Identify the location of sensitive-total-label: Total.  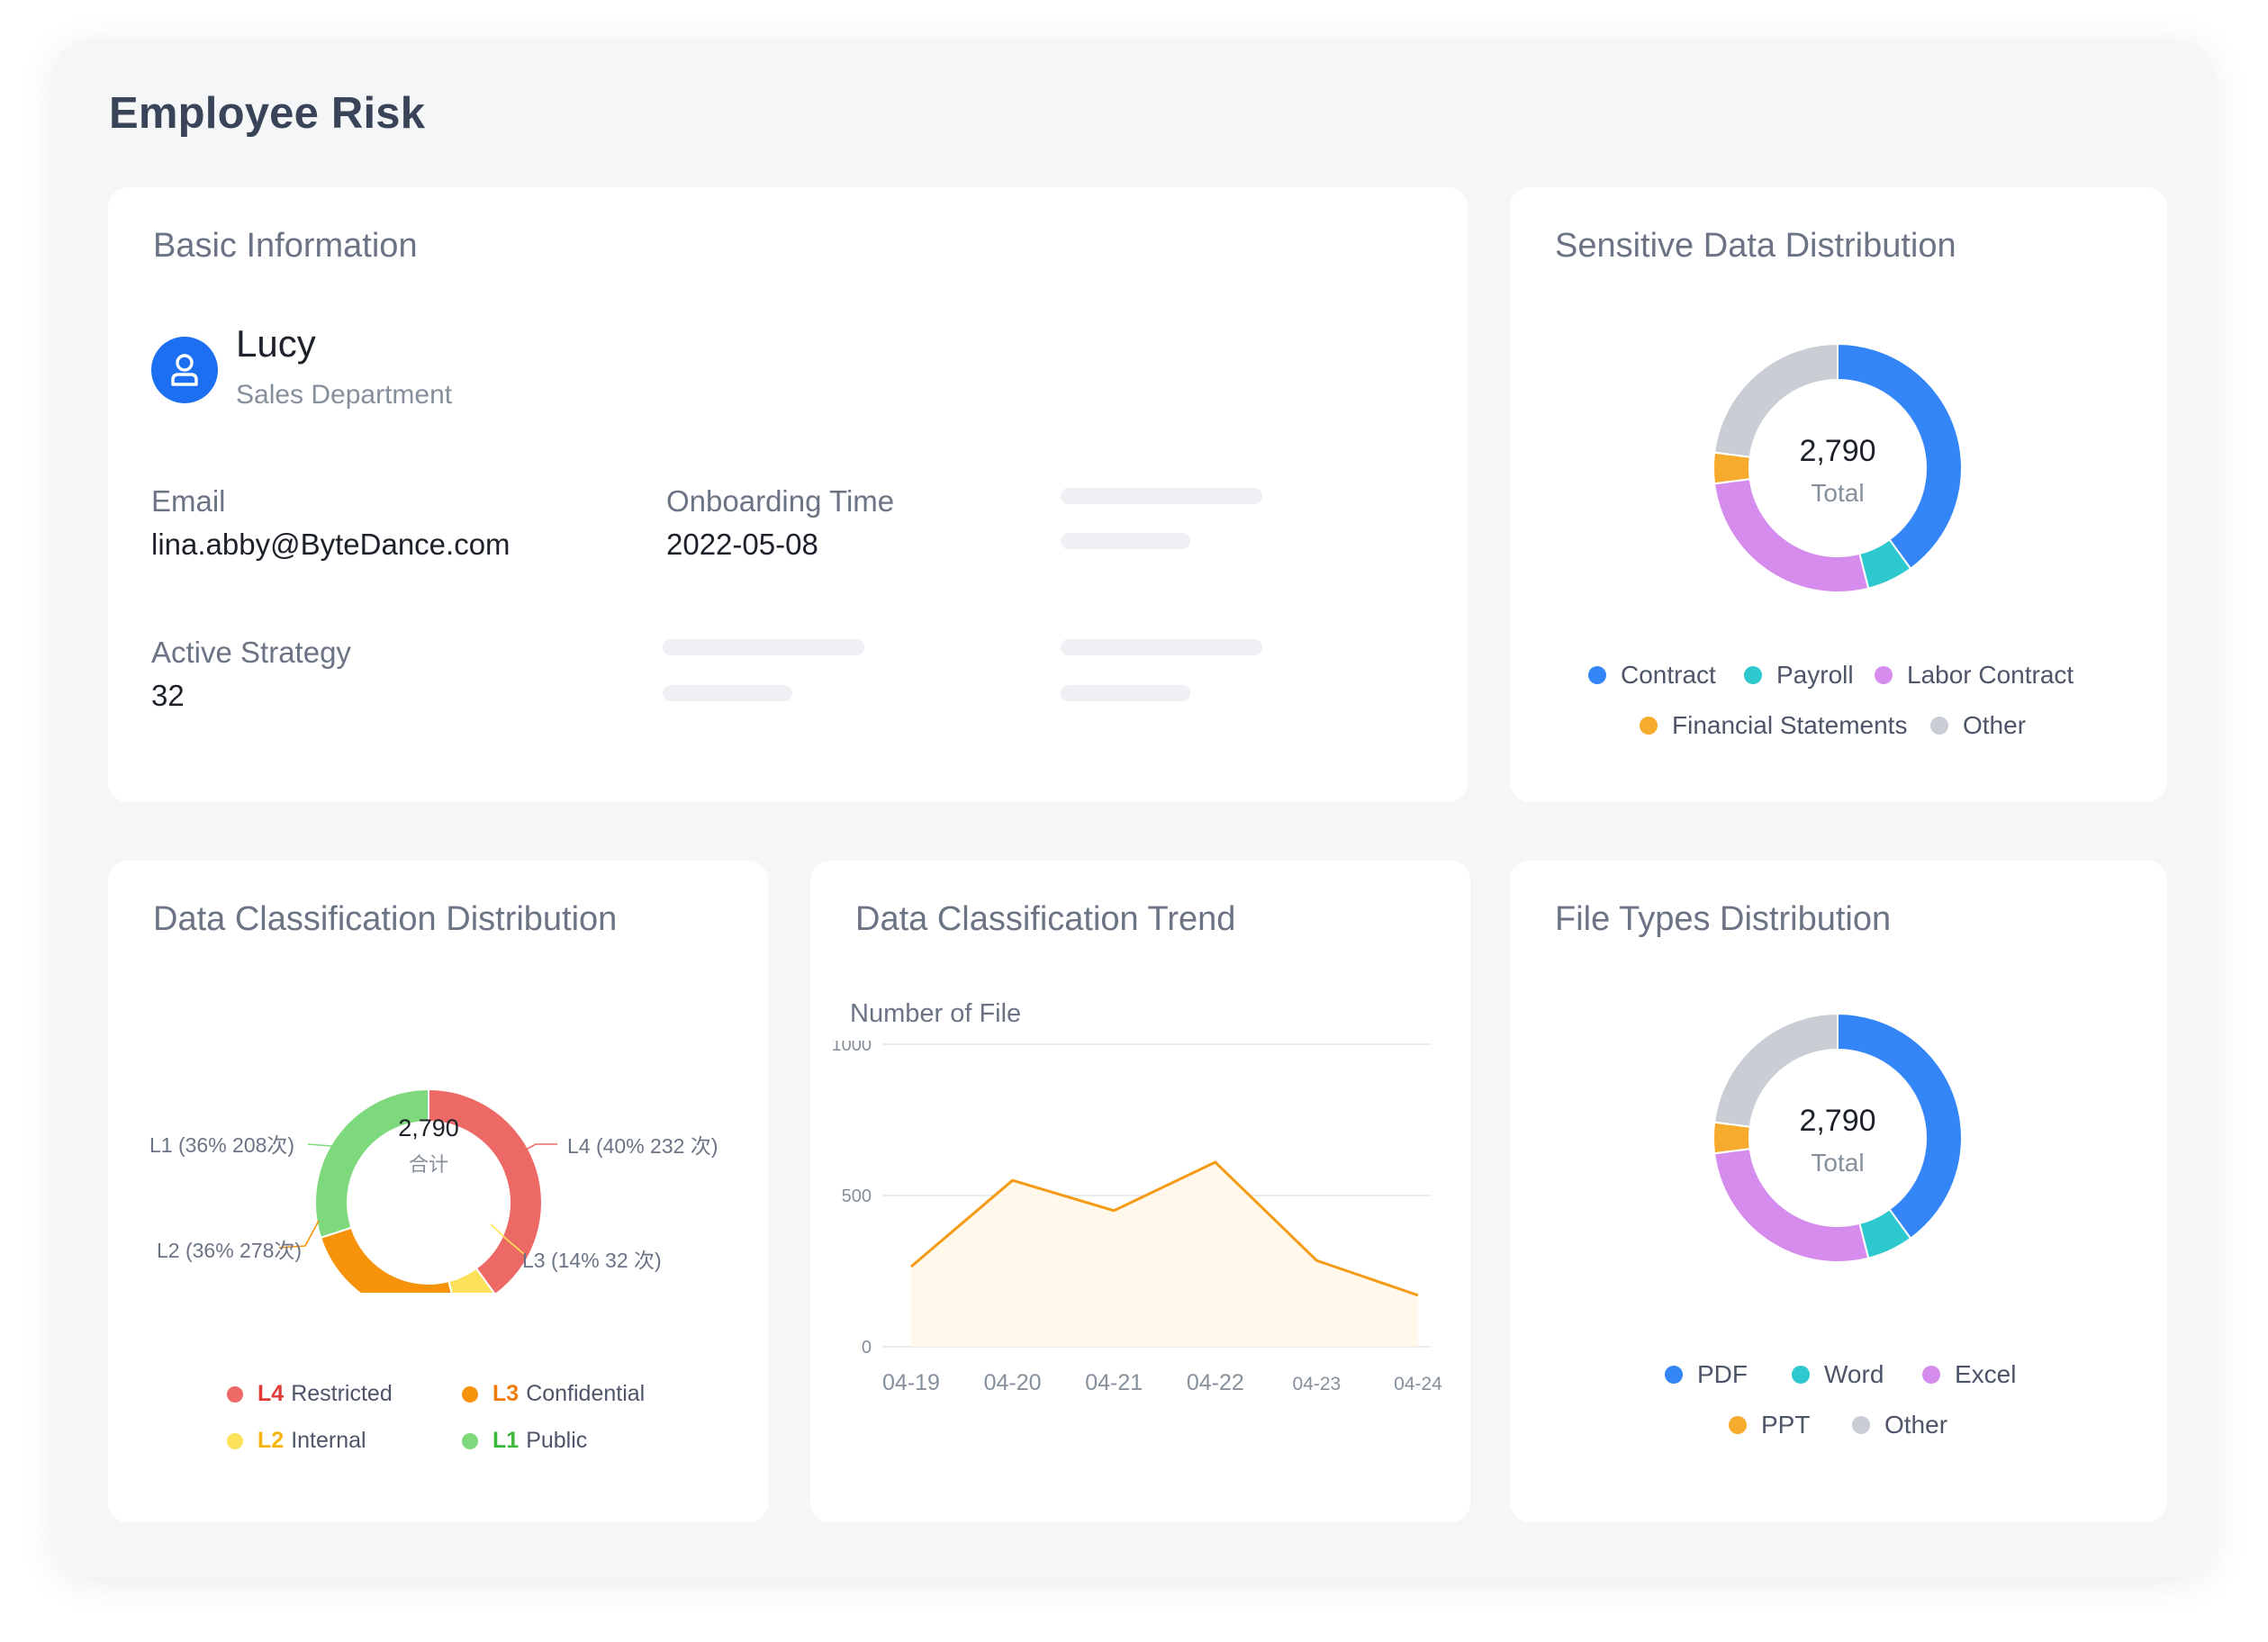
(1838, 493).